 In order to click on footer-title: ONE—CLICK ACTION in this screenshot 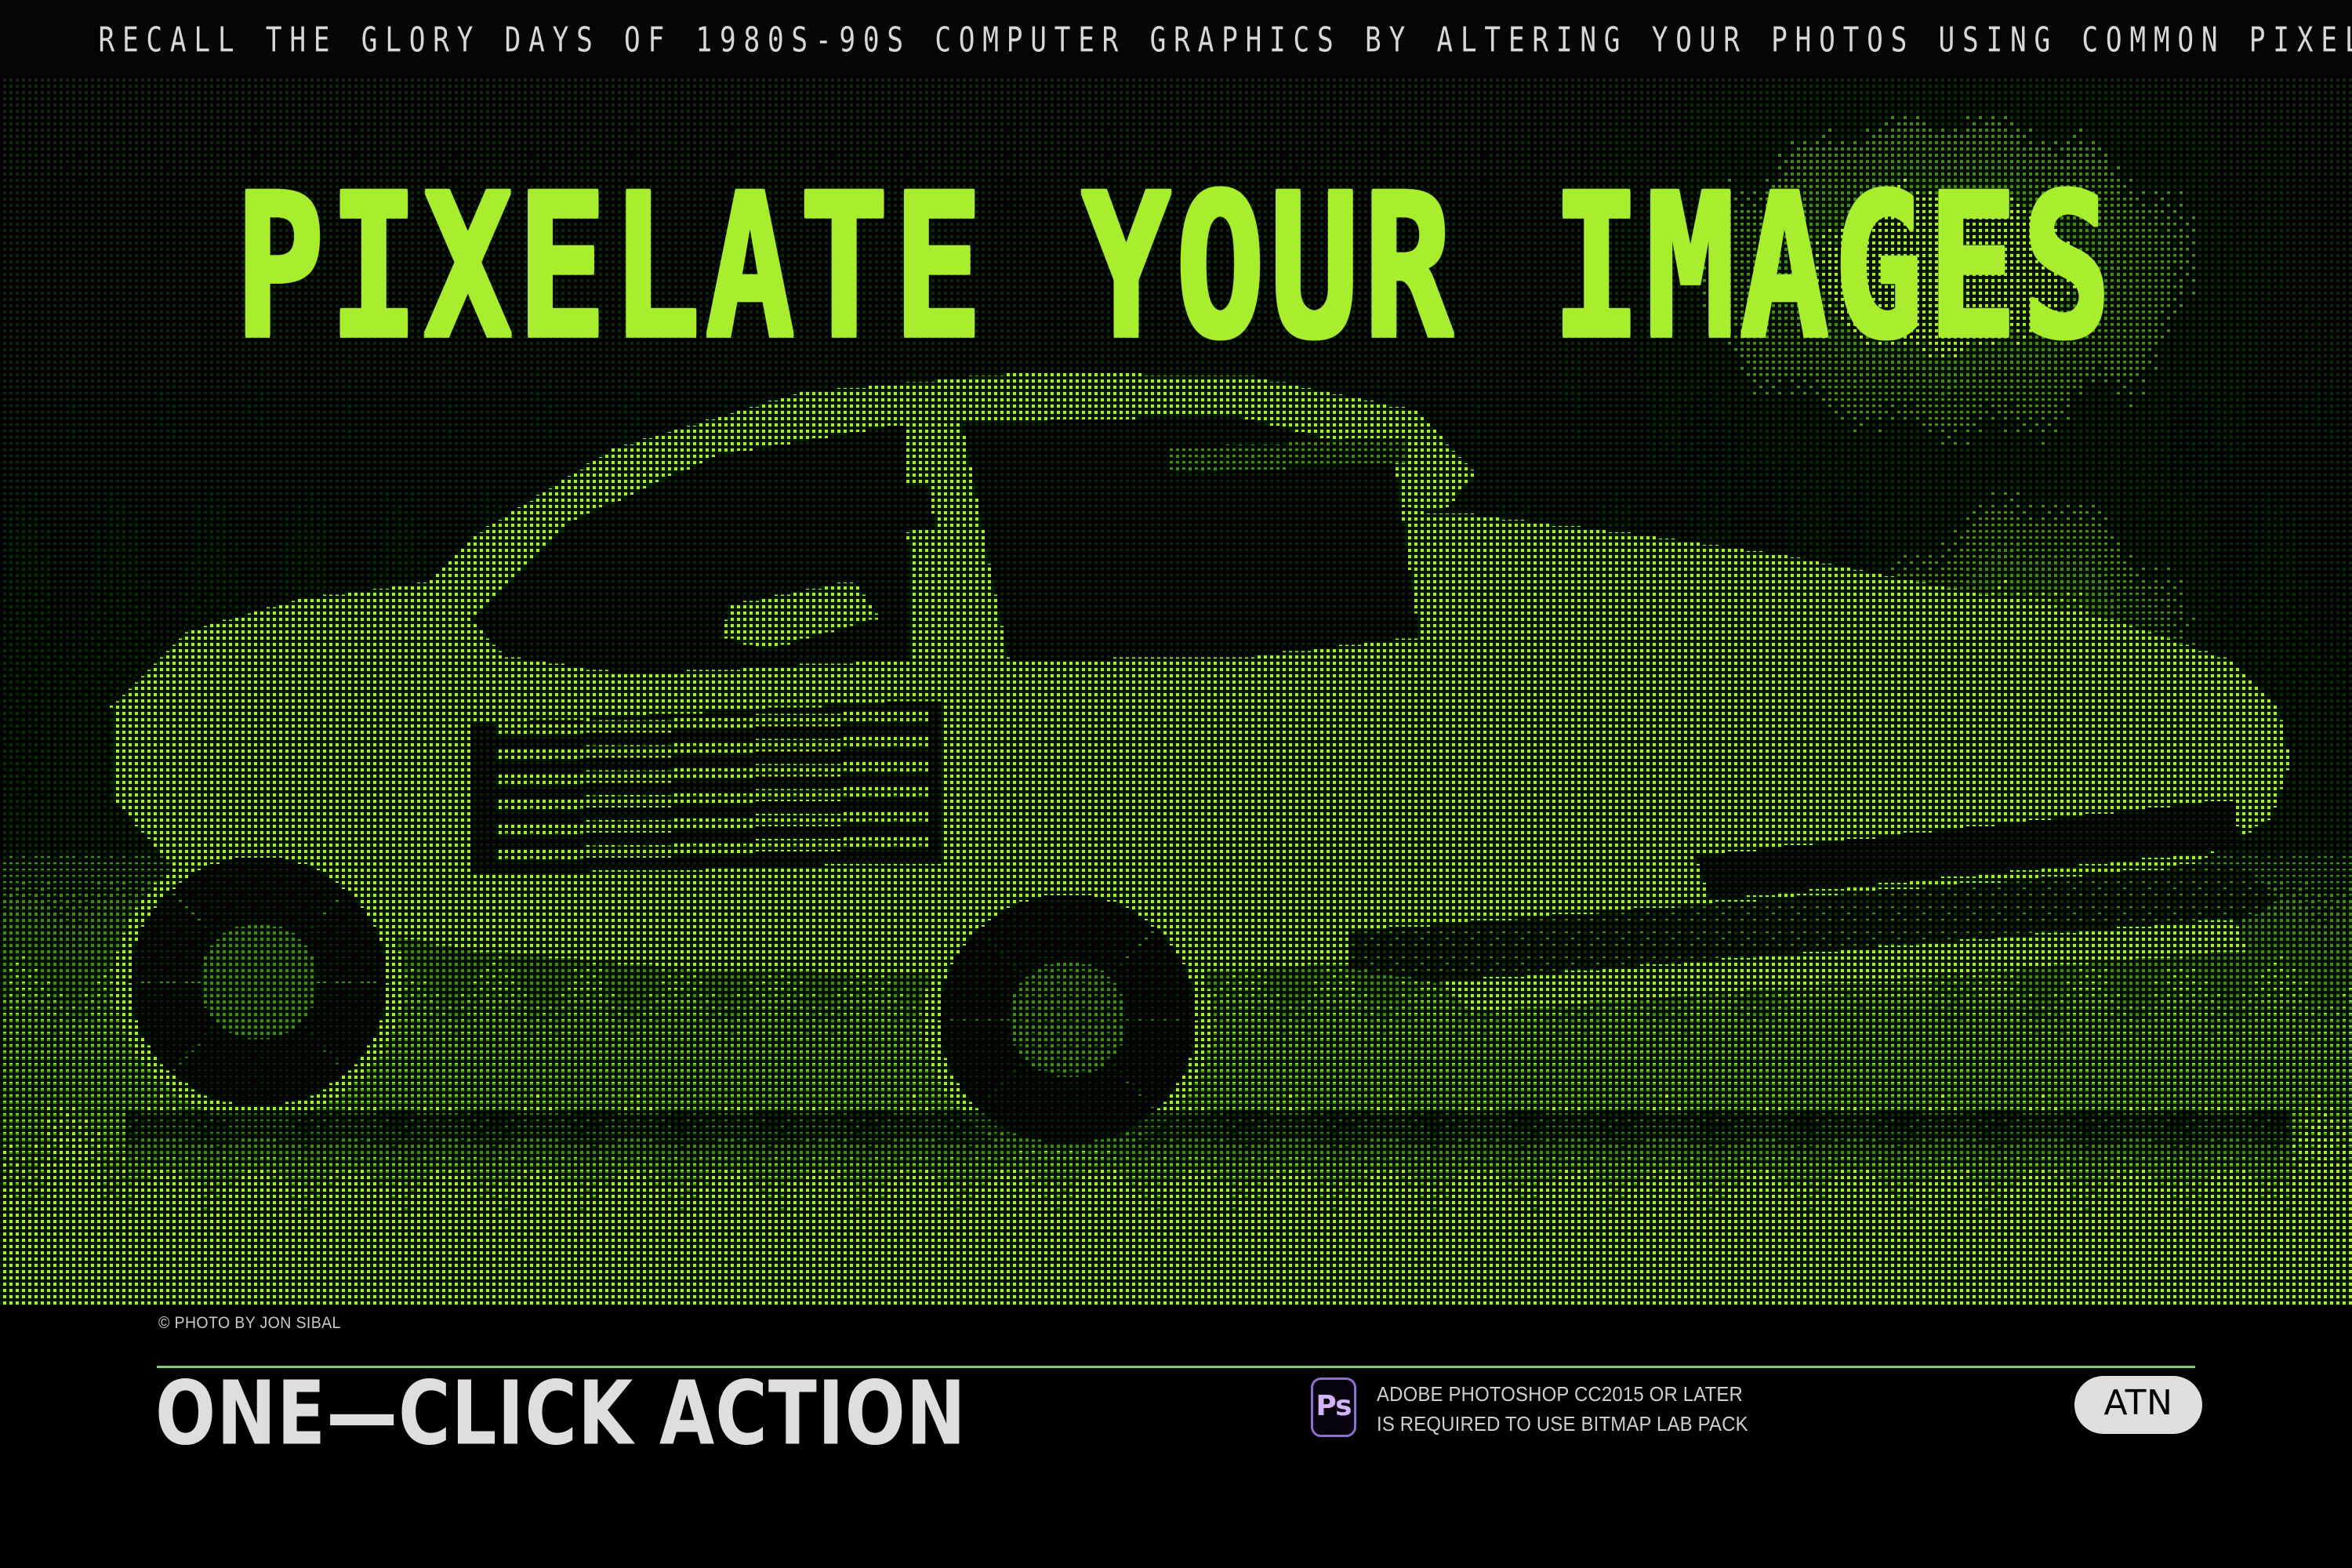, I will do `click(561, 1413)`.